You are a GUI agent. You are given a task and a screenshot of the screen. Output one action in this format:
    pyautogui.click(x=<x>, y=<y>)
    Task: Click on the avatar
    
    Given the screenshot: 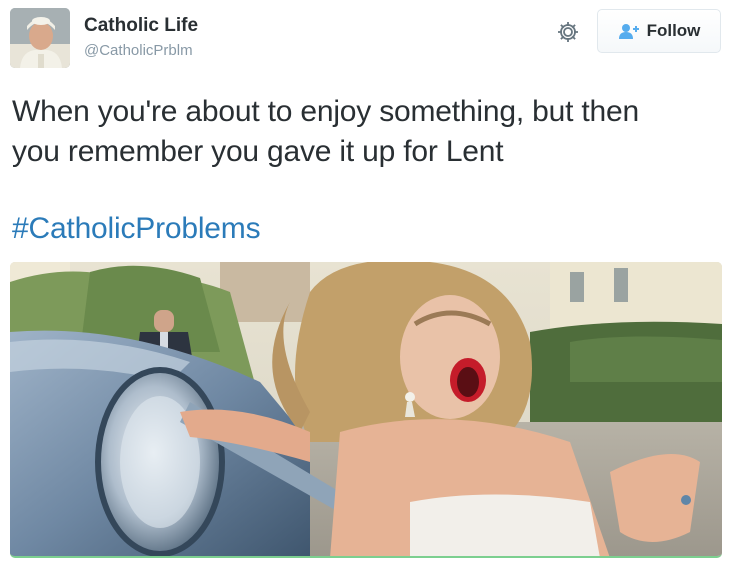 What is the action you would take?
    pyautogui.click(x=40, y=38)
    